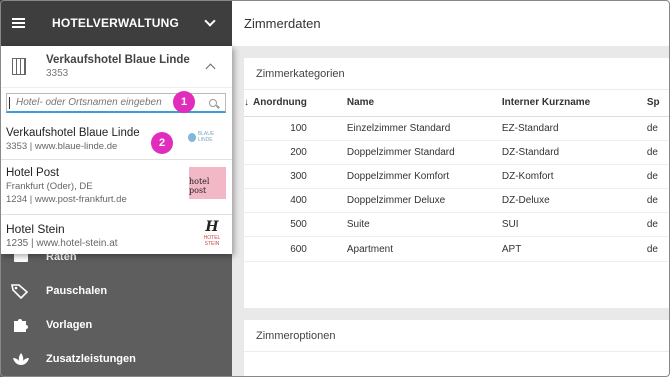  I want to click on column-header-shortname: Interner Kurzname, so click(568, 103).